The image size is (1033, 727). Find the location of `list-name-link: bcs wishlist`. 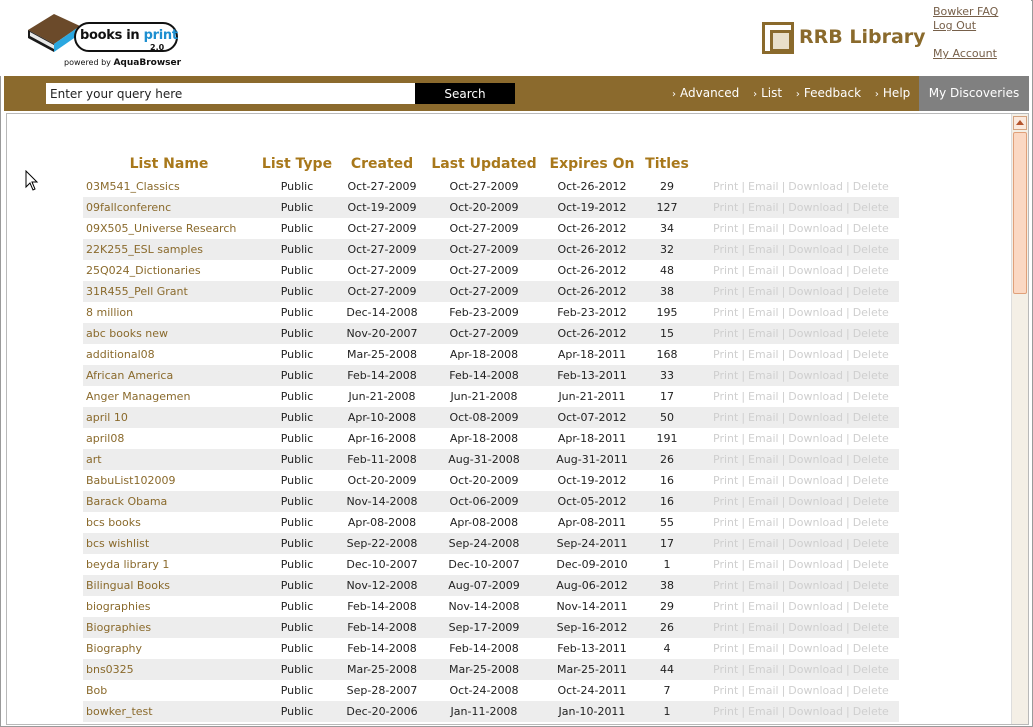

list-name-link: bcs wishlist is located at coordinates (169, 543).